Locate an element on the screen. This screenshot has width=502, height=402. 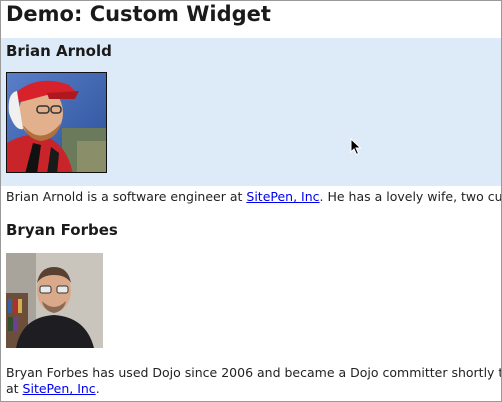
page-title: Demo: Custom Widget is located at coordinates (138, 14).